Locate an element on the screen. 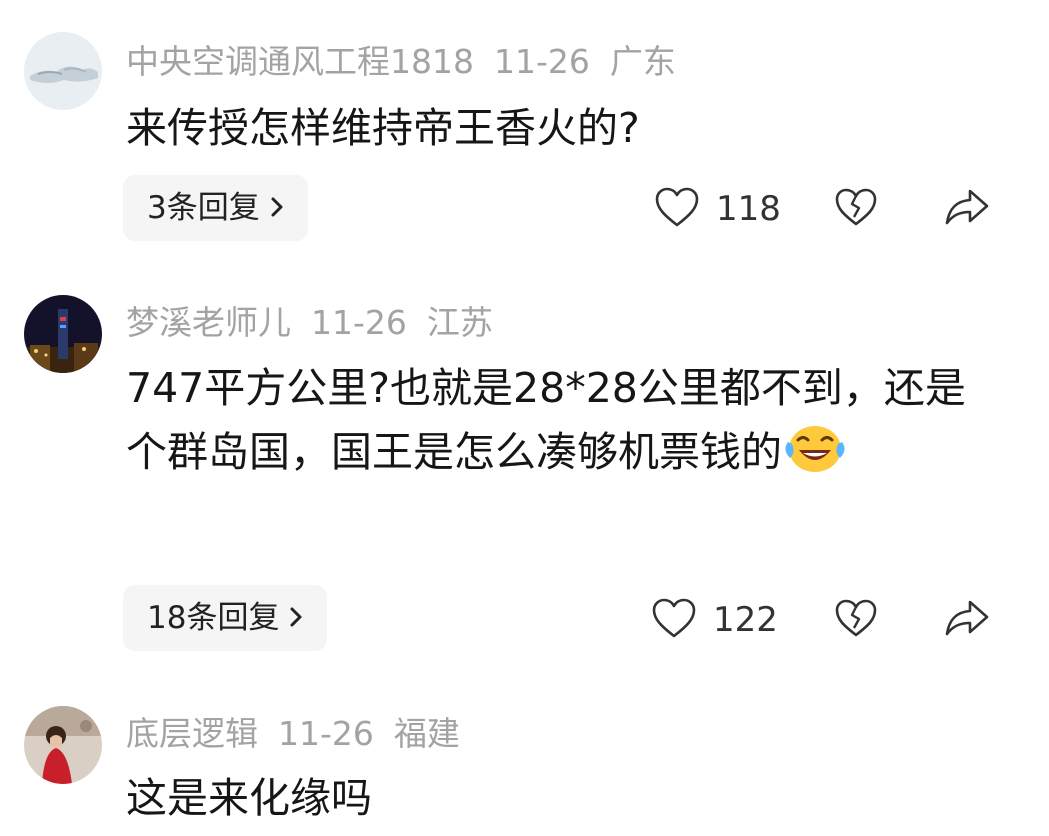  like-count: 118 is located at coordinates (748, 209).